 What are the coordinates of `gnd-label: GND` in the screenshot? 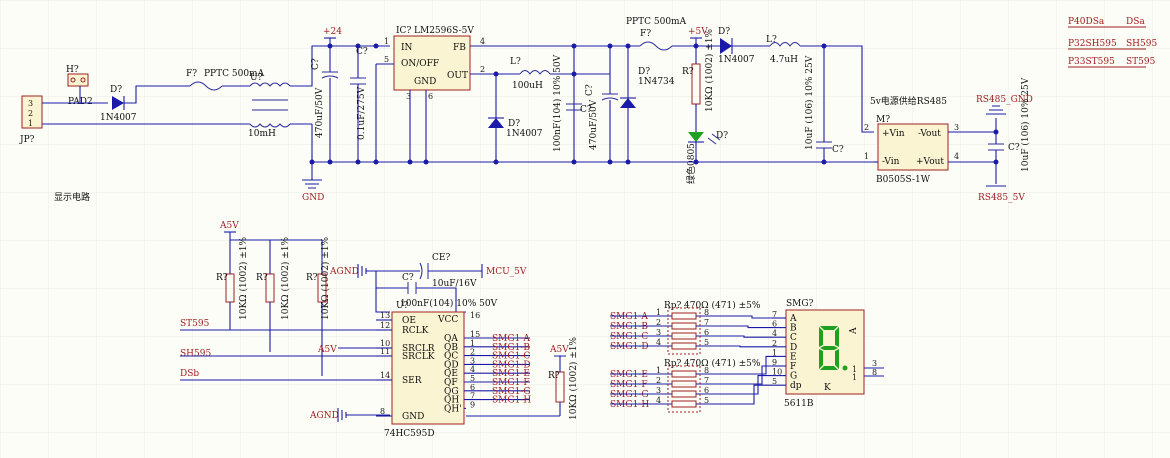 It's located at (313, 198).